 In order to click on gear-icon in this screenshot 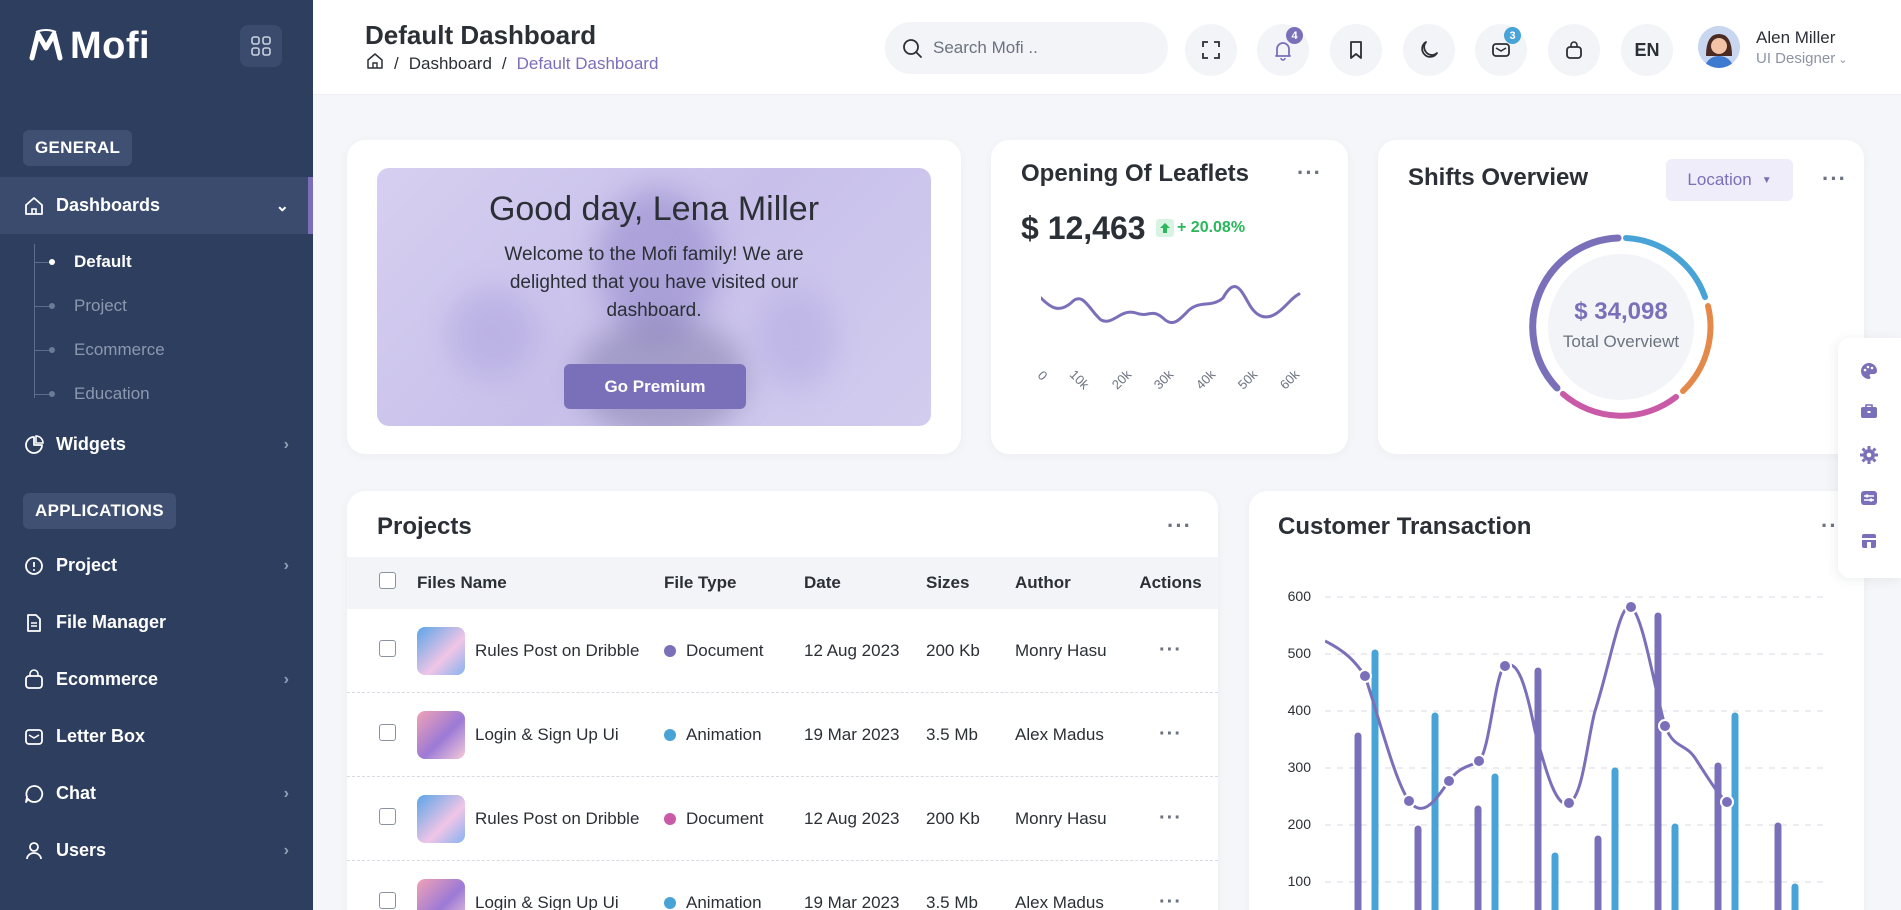, I will do `click(1869, 455)`.